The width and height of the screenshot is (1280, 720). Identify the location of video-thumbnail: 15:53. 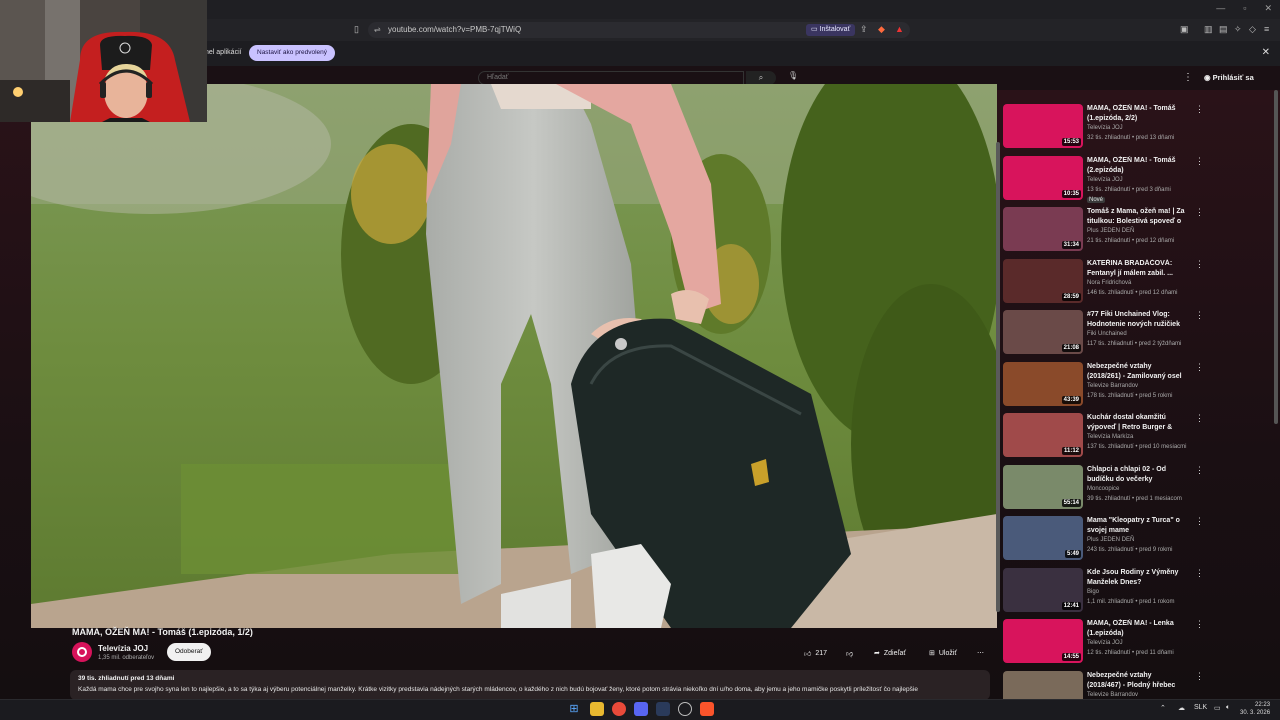
(1043, 126).